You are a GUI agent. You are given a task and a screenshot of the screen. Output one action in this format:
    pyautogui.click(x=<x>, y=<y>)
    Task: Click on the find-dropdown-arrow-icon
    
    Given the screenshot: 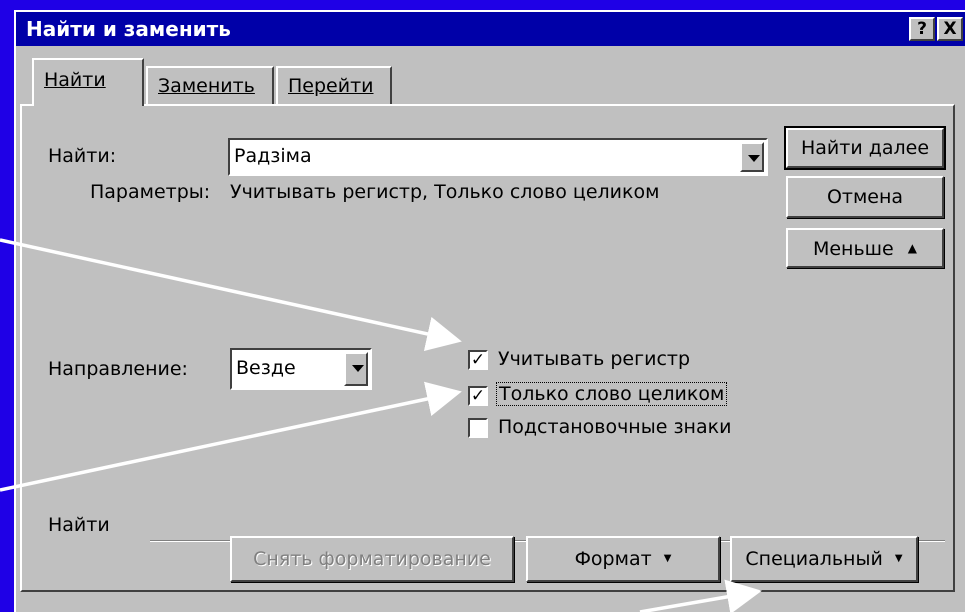 What is the action you would take?
    pyautogui.click(x=752, y=157)
    